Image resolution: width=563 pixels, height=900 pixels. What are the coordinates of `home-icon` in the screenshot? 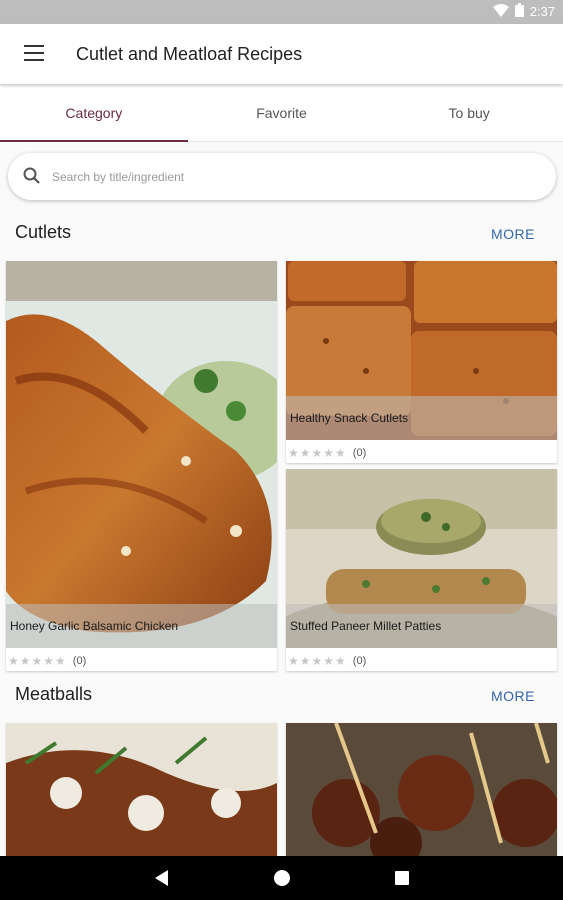 It's located at (282, 878).